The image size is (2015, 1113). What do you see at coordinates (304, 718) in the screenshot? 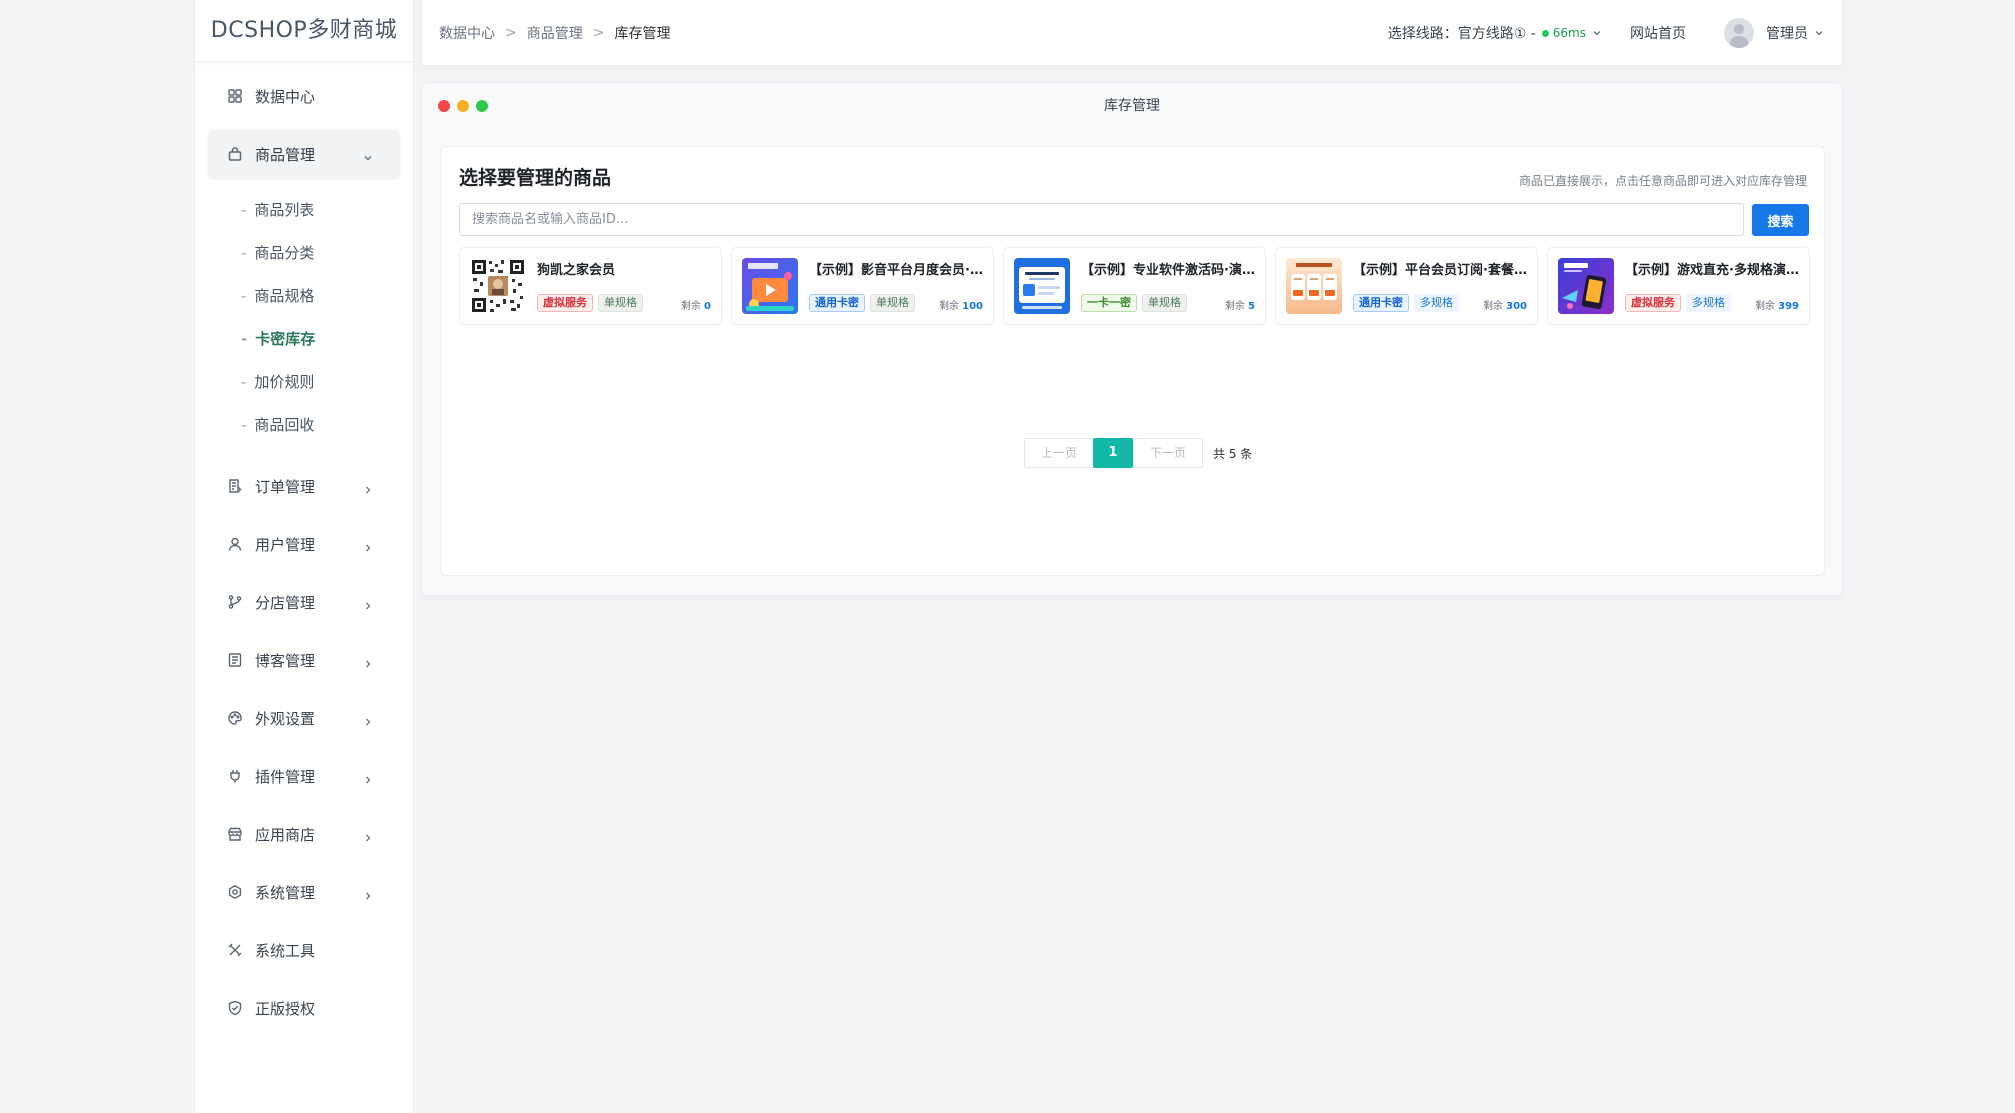
I see `sidebar-item-appearance: 外观设置` at bounding box center [304, 718].